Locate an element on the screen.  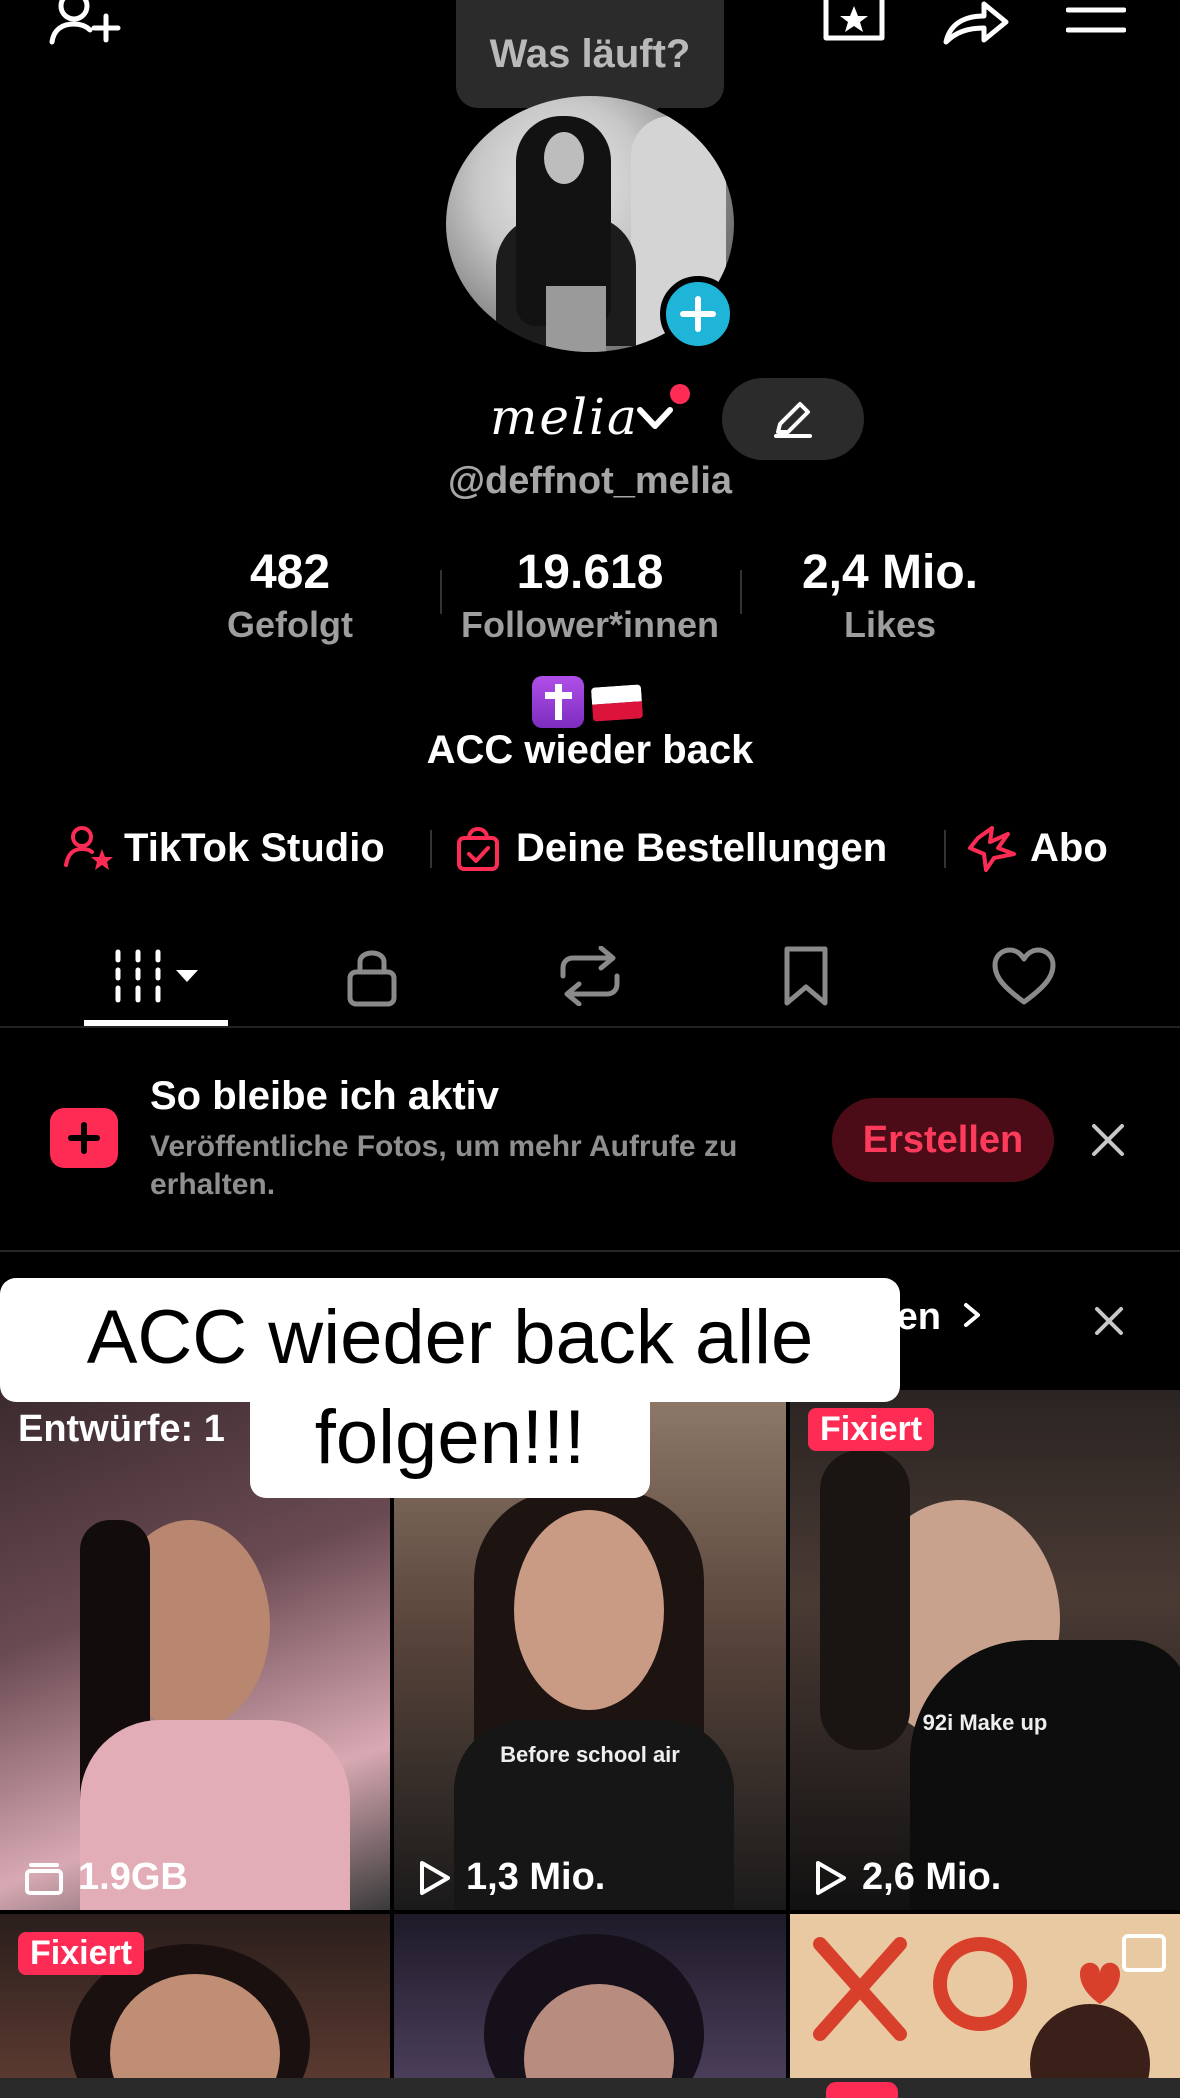
tab-liked is located at coordinates (1024, 976).